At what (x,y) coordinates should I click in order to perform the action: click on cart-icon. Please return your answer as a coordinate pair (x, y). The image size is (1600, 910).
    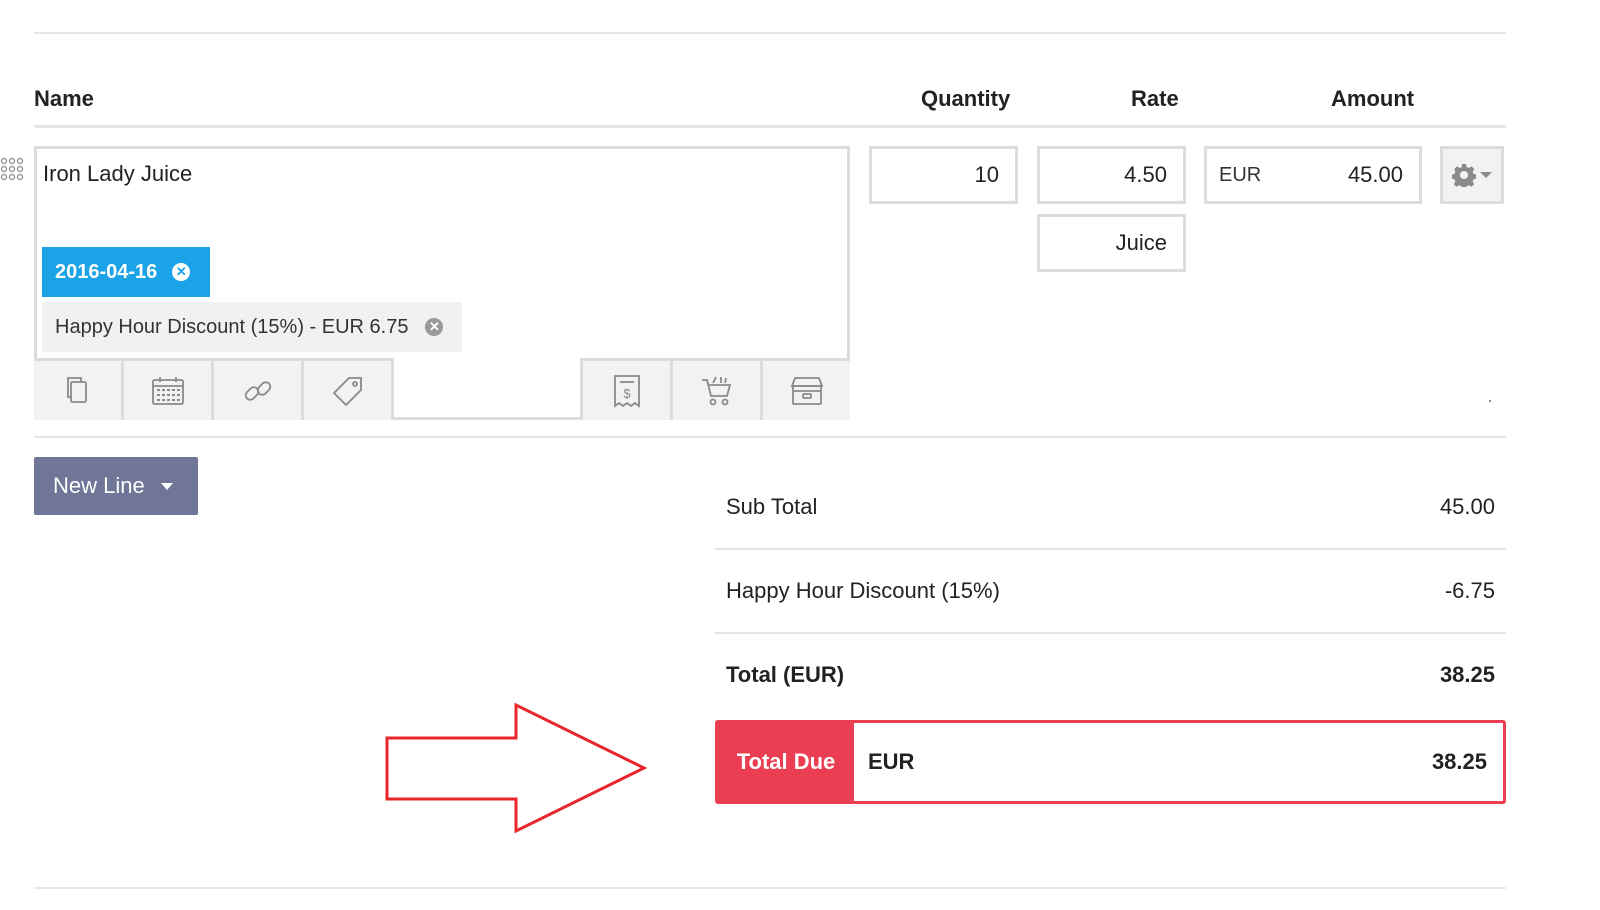
    Looking at the image, I should click on (716, 390).